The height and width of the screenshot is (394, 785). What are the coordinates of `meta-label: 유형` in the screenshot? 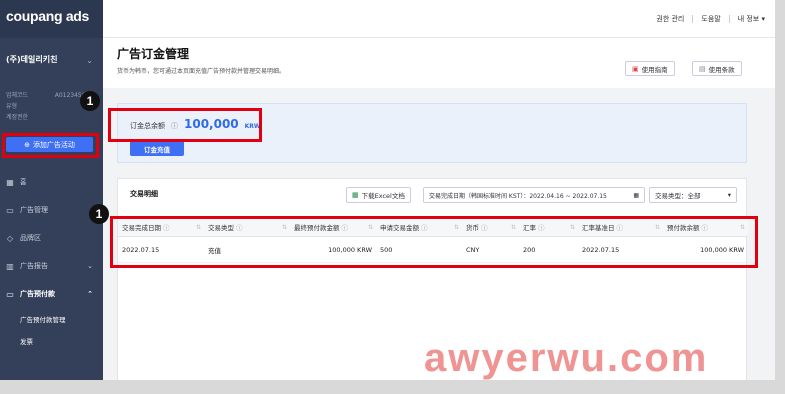 It's located at (12, 106).